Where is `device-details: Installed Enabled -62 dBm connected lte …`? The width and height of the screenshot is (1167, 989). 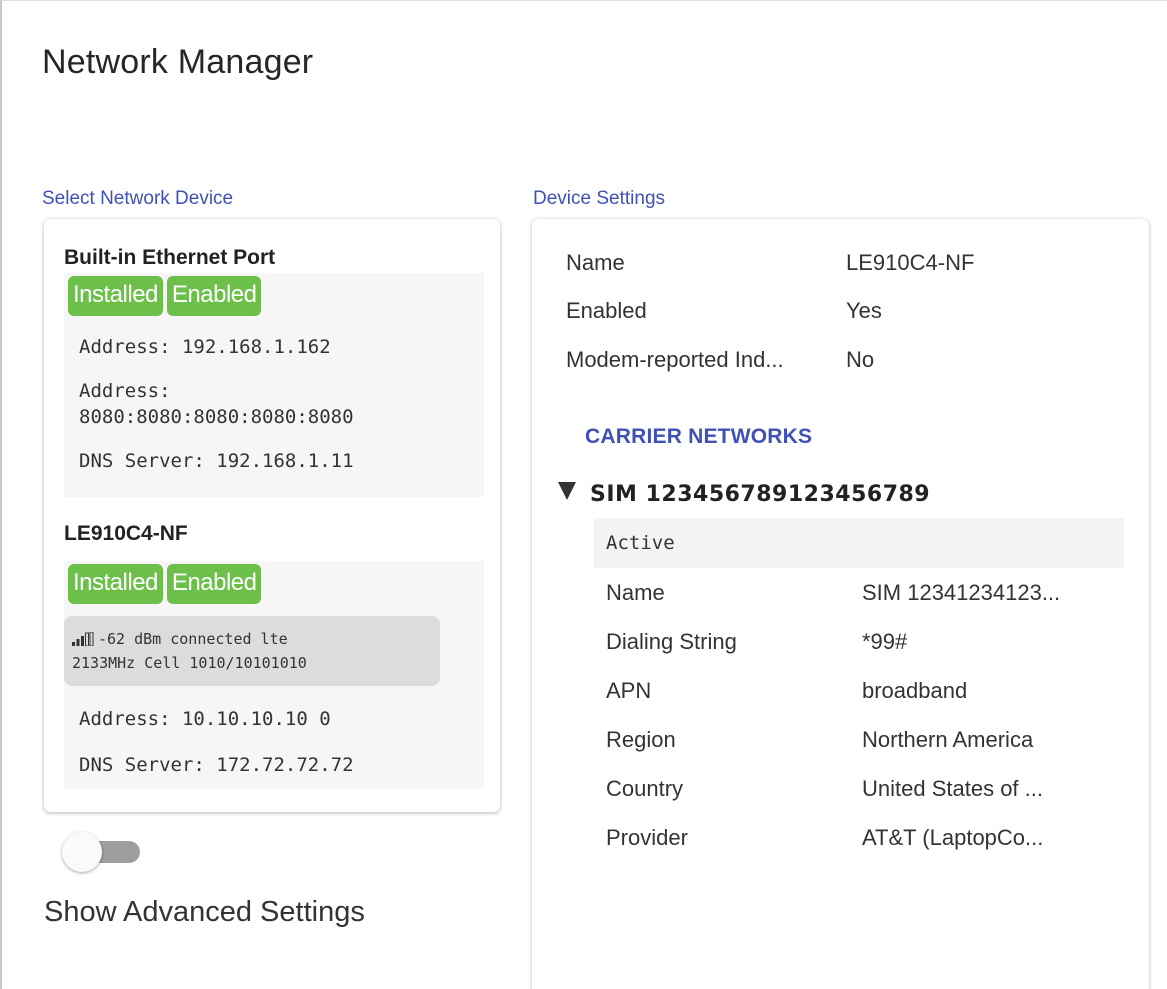 device-details: Installed Enabled -62 dBm connected lte … is located at coordinates (274, 675).